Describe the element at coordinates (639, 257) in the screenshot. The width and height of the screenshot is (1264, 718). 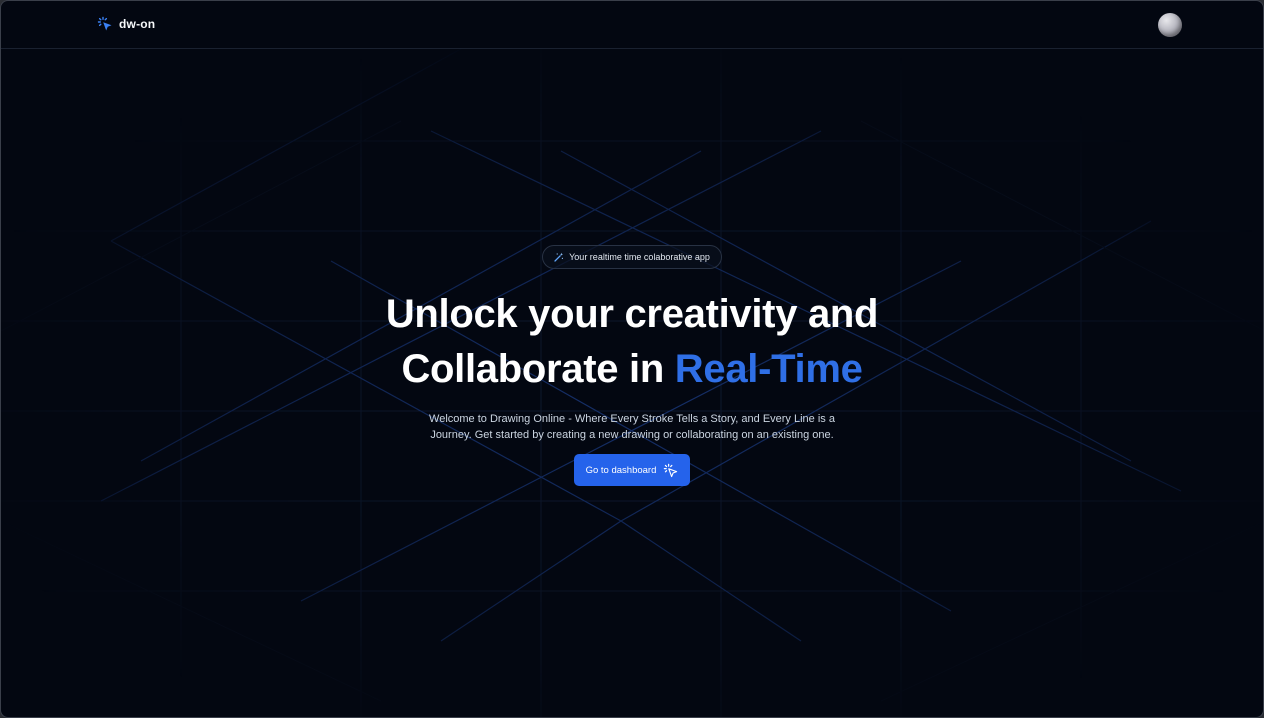
I see `tagline-text: Your realtime time colaborative app` at that location.